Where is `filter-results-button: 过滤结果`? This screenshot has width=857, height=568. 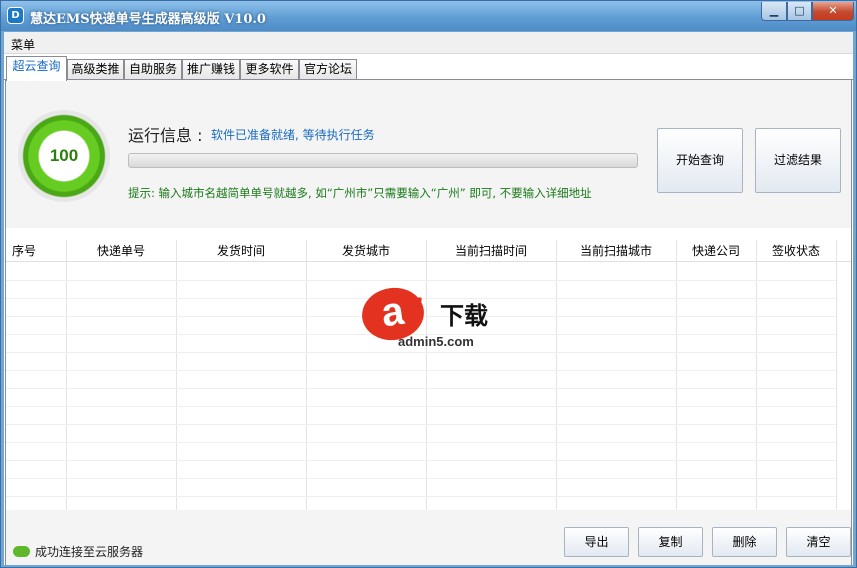
filter-results-button: 过滤结果 is located at coordinates (798, 160).